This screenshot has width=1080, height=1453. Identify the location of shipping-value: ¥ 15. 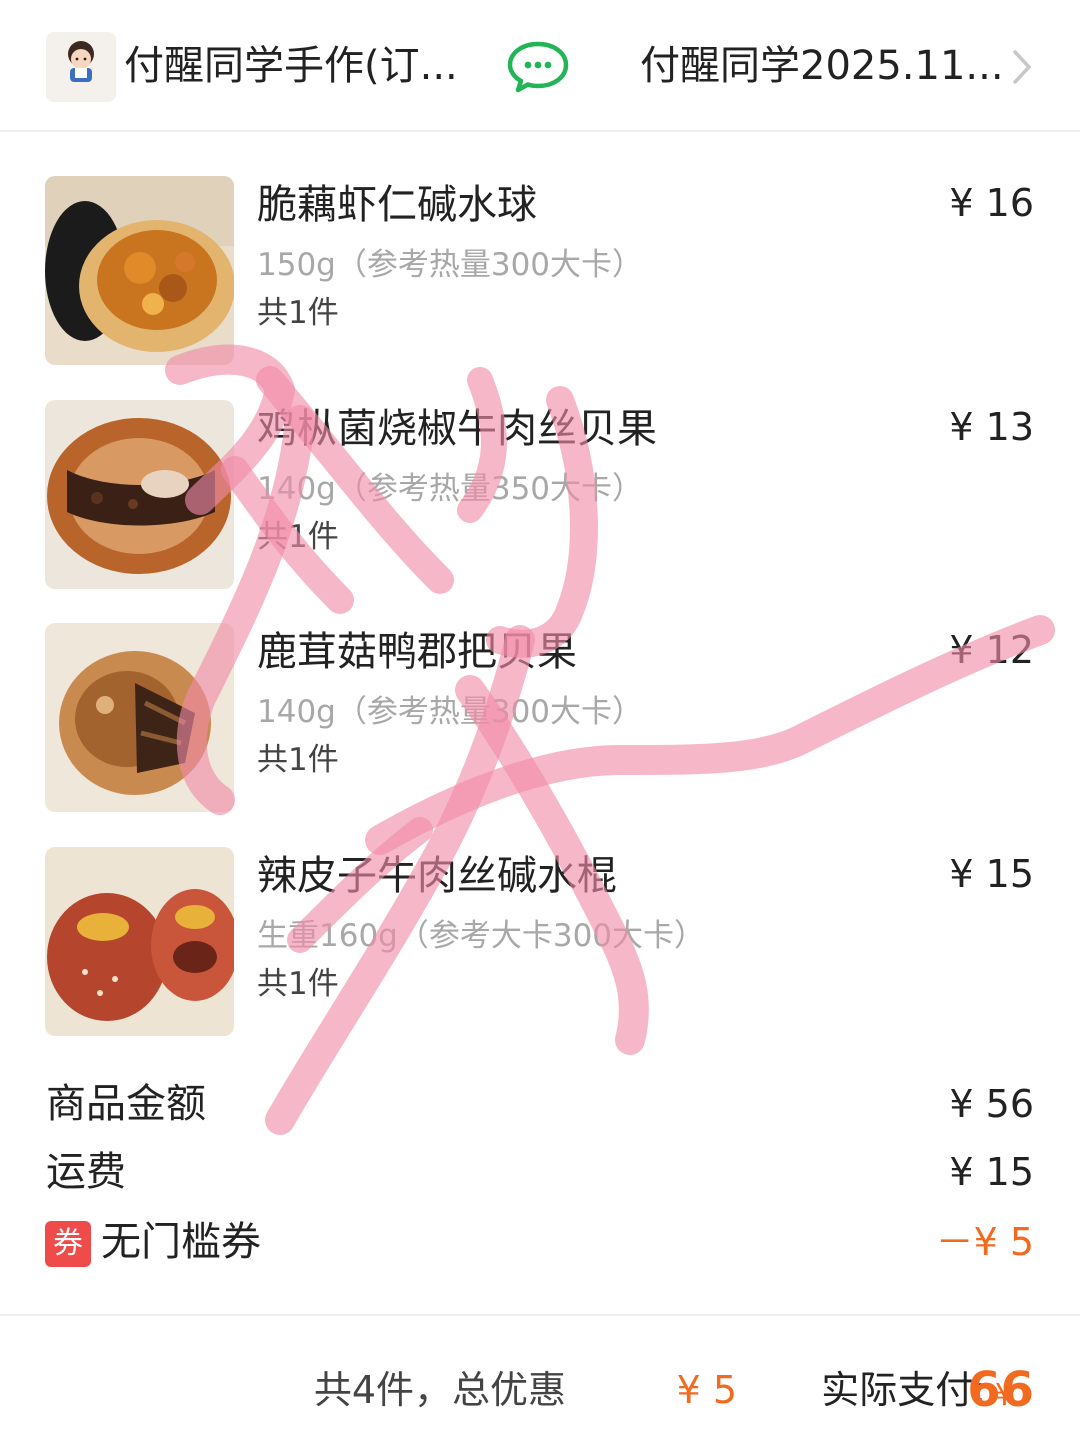
(991, 1172).